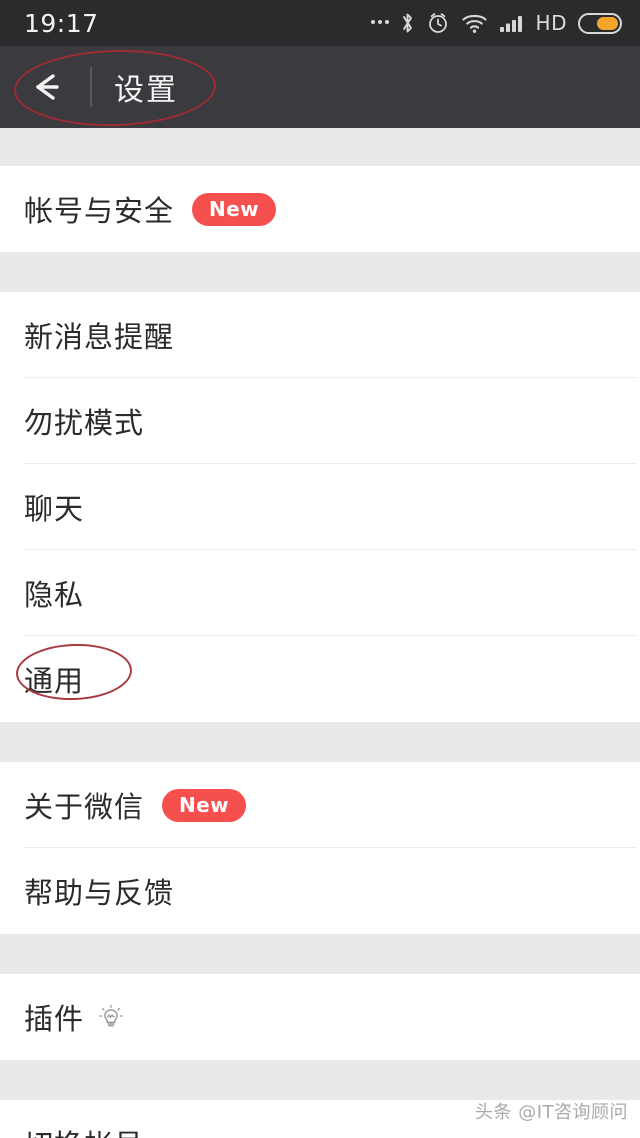 The image size is (640, 1138). I want to click on row-label: 插件, so click(54, 1019).